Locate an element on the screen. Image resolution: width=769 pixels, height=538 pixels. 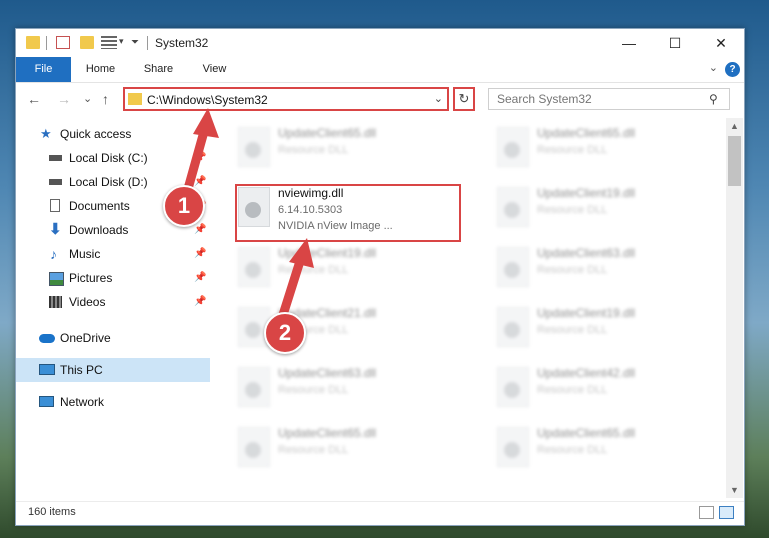
details-view-icon is located at coordinates (706, 512).